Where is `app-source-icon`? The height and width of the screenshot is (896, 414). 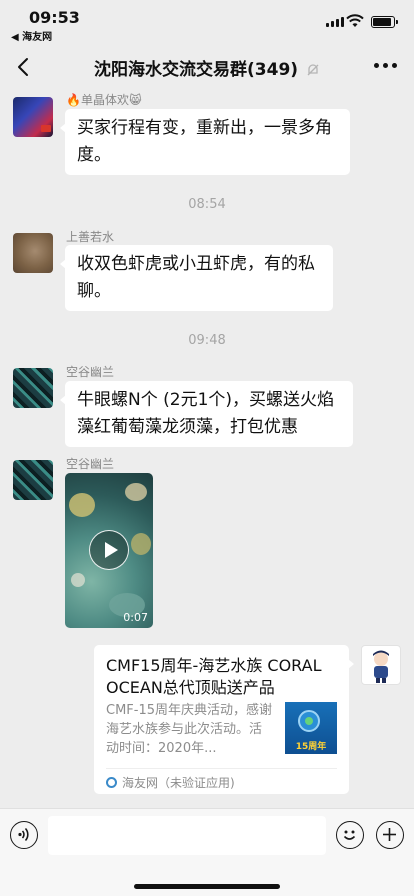 app-source-icon is located at coordinates (111, 782).